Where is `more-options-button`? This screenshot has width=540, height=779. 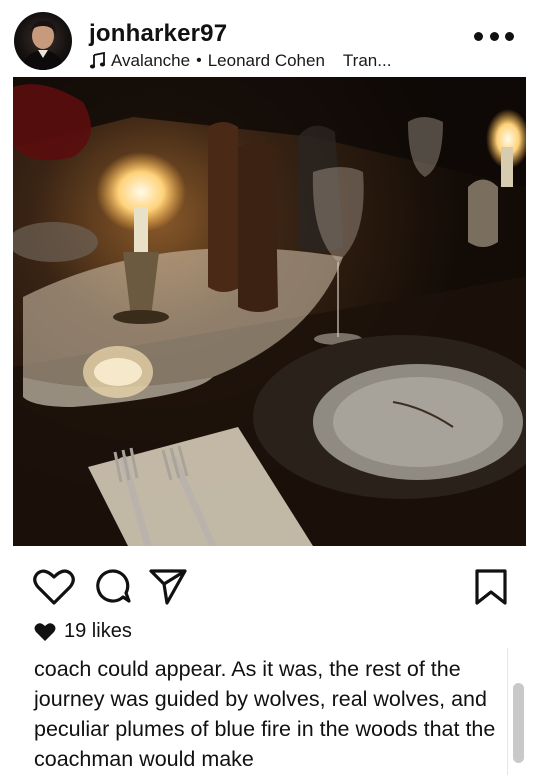
more-options-button is located at coordinates (494, 36).